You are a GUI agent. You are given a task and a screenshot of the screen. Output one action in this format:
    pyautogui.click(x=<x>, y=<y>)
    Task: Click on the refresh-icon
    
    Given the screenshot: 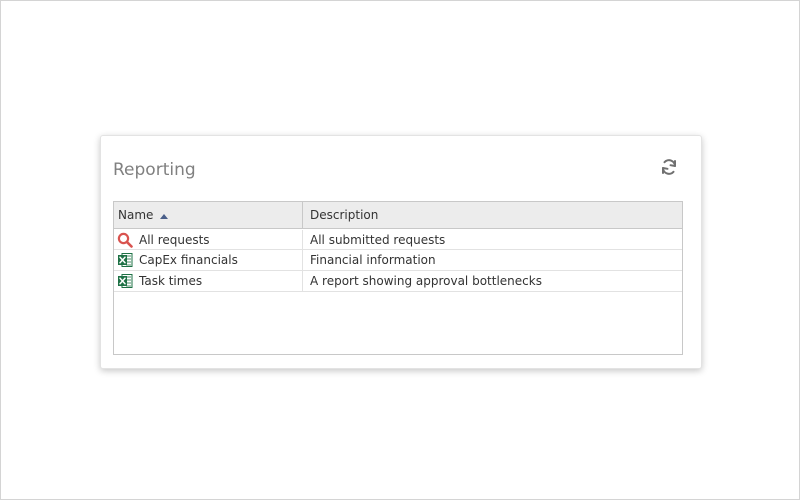 What is the action you would take?
    pyautogui.click(x=669, y=167)
    